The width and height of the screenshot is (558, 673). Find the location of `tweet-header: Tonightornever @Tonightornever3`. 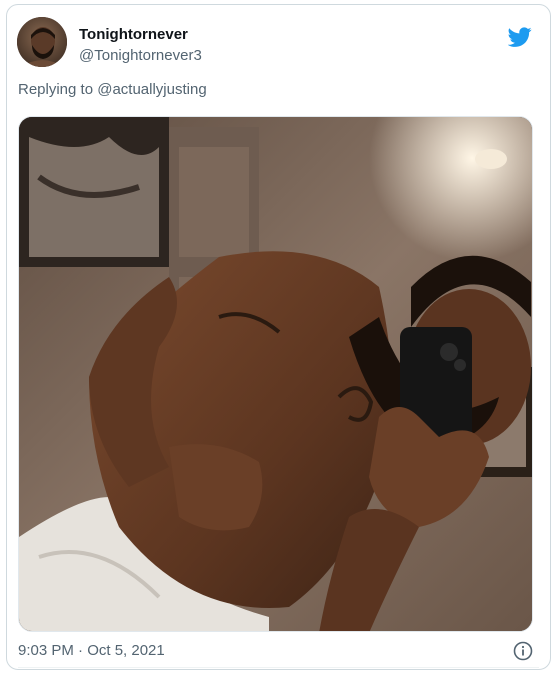

tweet-header: Tonightornever @Tonightornever3 is located at coordinates (278, 43).